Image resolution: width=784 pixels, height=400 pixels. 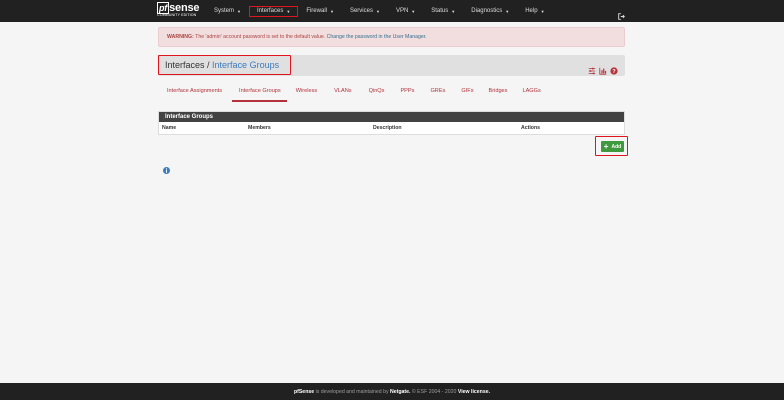 I want to click on table-header: Name Members Description Actions, so click(x=391, y=128).